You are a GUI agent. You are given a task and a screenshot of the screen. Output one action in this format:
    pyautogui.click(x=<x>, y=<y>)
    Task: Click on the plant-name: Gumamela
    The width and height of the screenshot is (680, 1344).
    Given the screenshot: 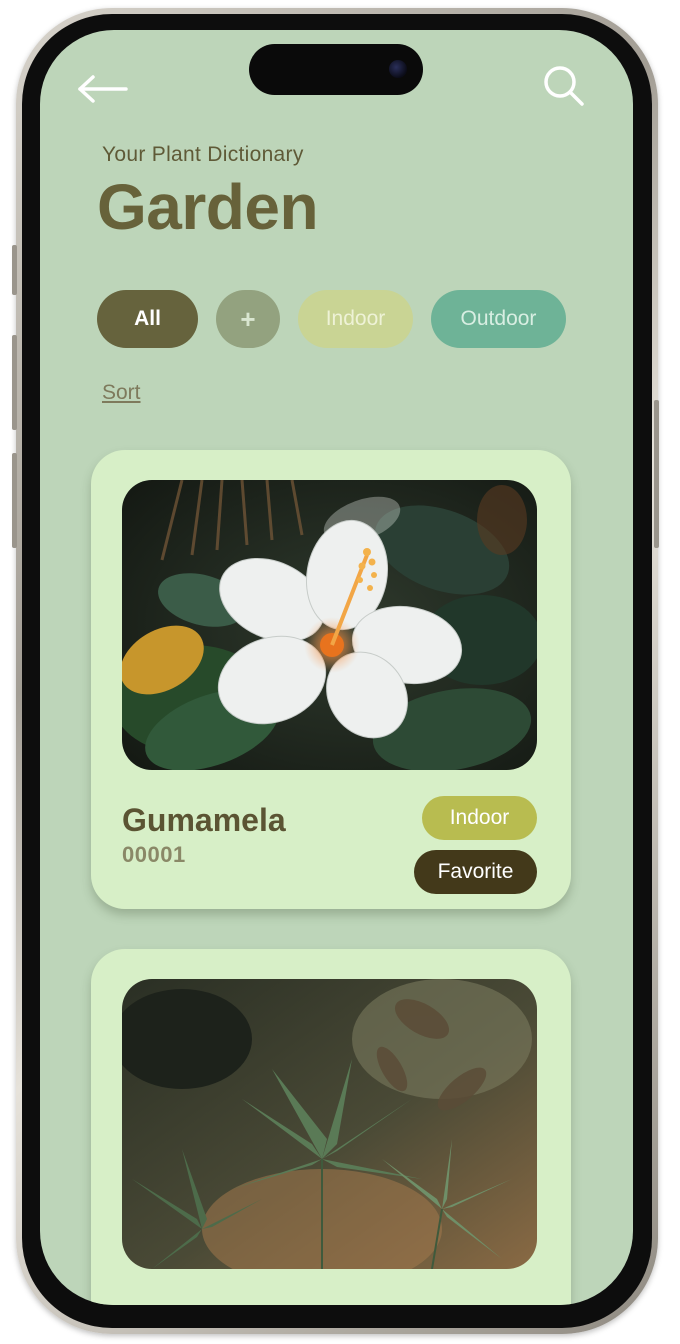 What is the action you would take?
    pyautogui.click(x=204, y=820)
    